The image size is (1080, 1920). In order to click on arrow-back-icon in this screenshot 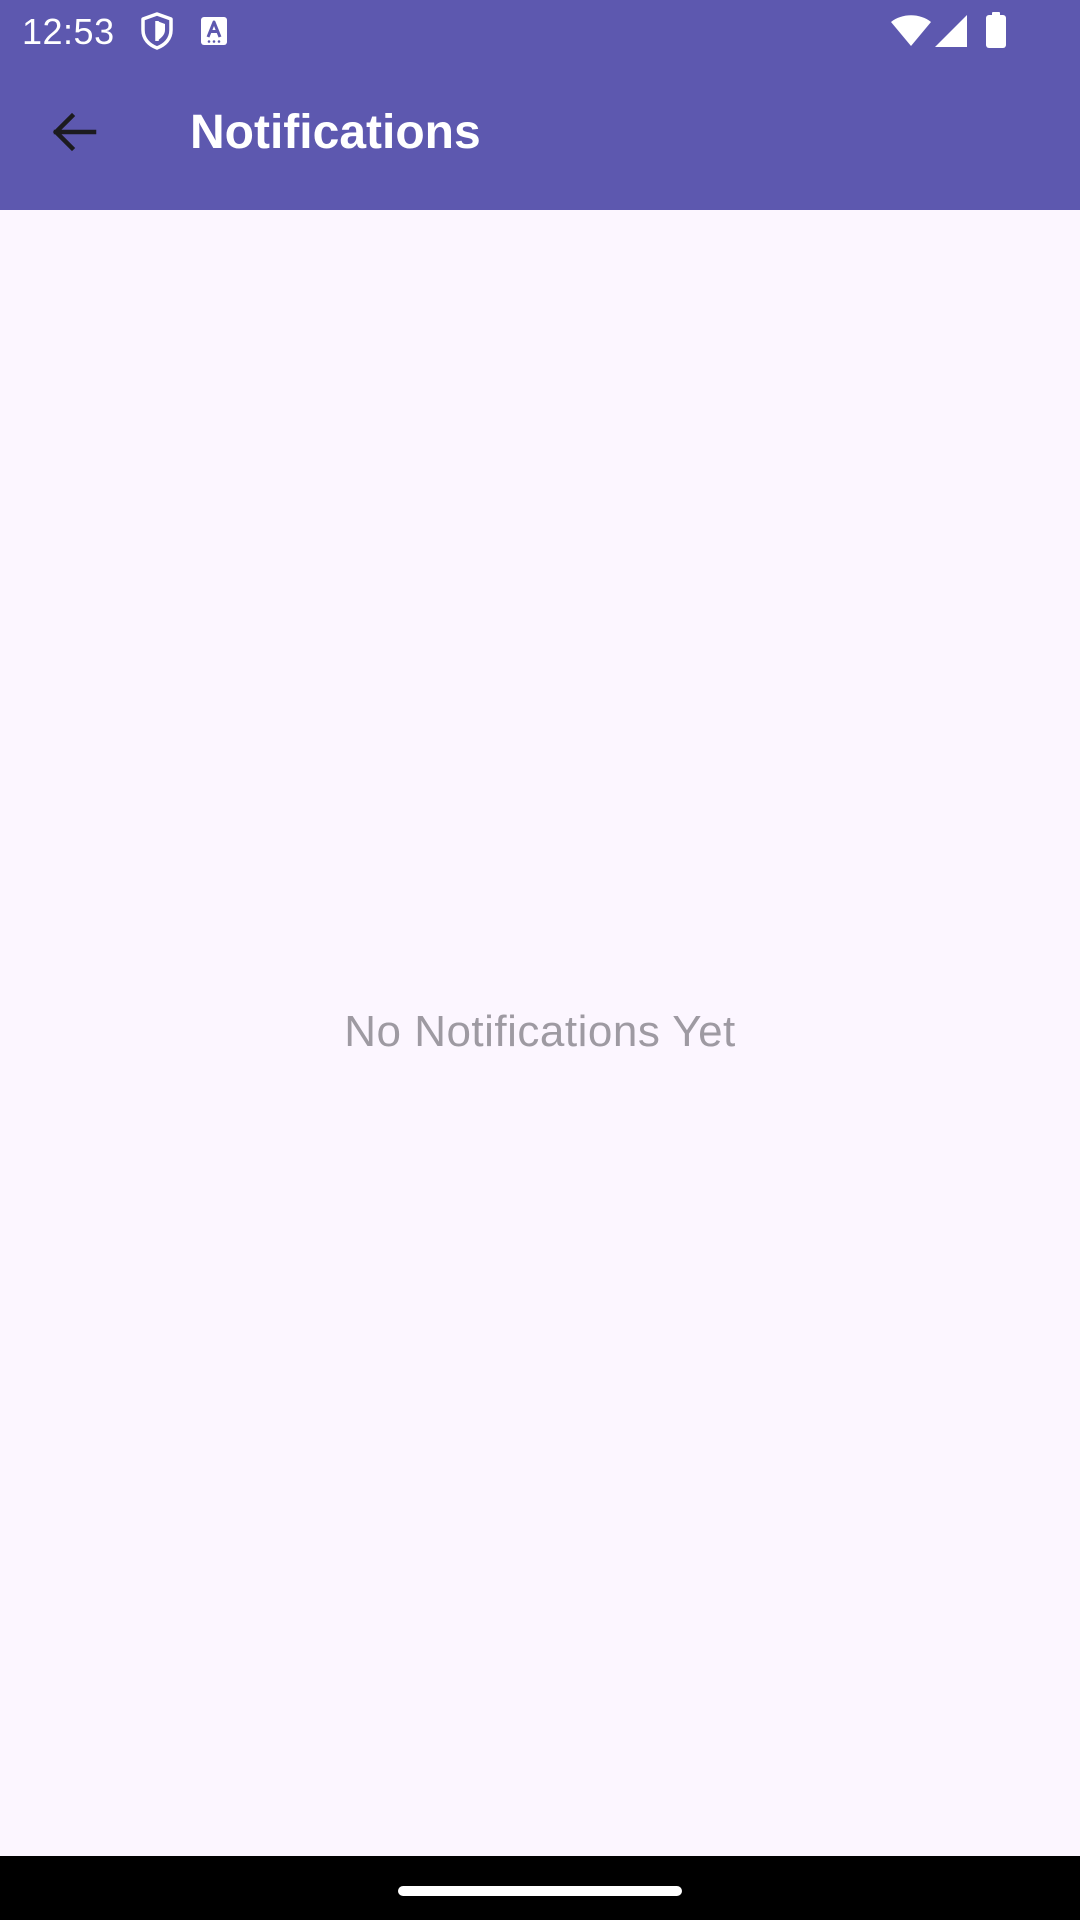, I will do `click(74, 132)`.